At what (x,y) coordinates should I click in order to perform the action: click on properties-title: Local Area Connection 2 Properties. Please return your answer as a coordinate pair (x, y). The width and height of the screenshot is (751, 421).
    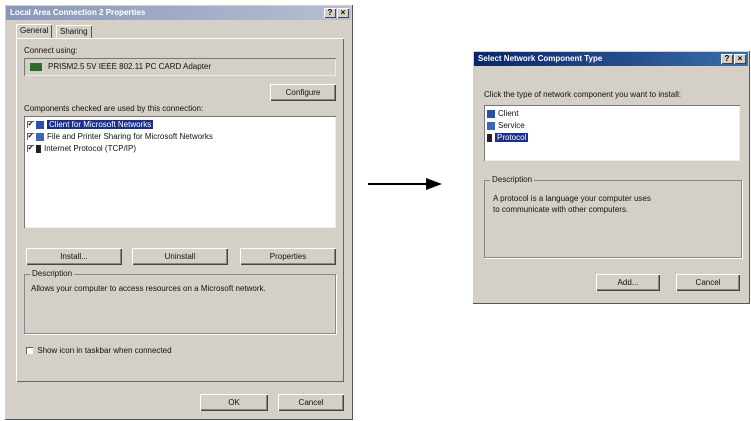
    Looking at the image, I should click on (78, 12).